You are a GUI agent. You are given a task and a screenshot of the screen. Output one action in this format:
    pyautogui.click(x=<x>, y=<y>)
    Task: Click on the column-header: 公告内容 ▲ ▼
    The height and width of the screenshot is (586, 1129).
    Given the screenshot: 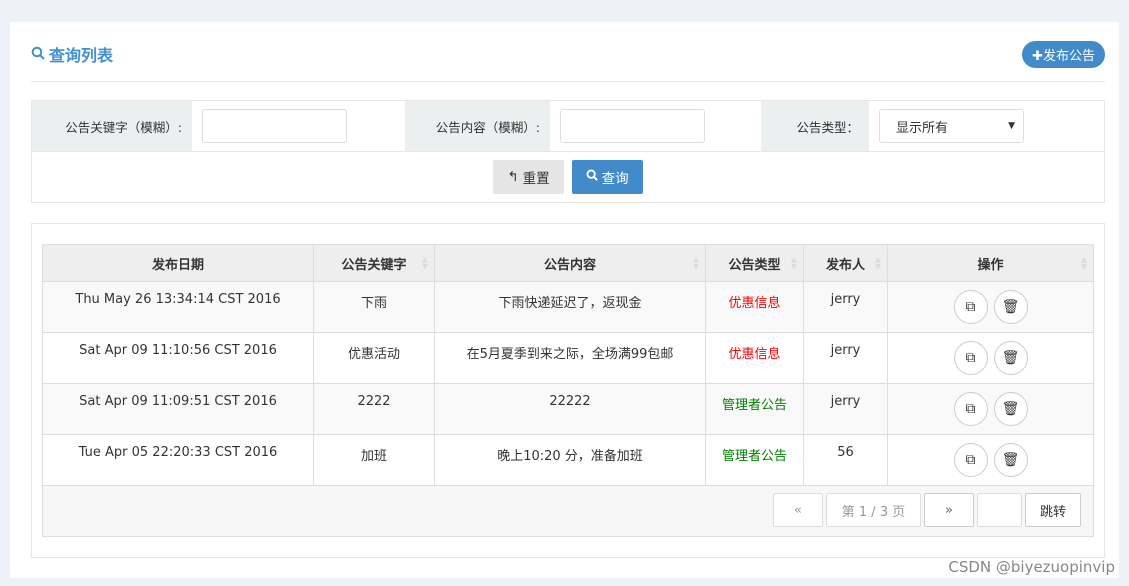 What is the action you would take?
    pyautogui.click(x=570, y=263)
    